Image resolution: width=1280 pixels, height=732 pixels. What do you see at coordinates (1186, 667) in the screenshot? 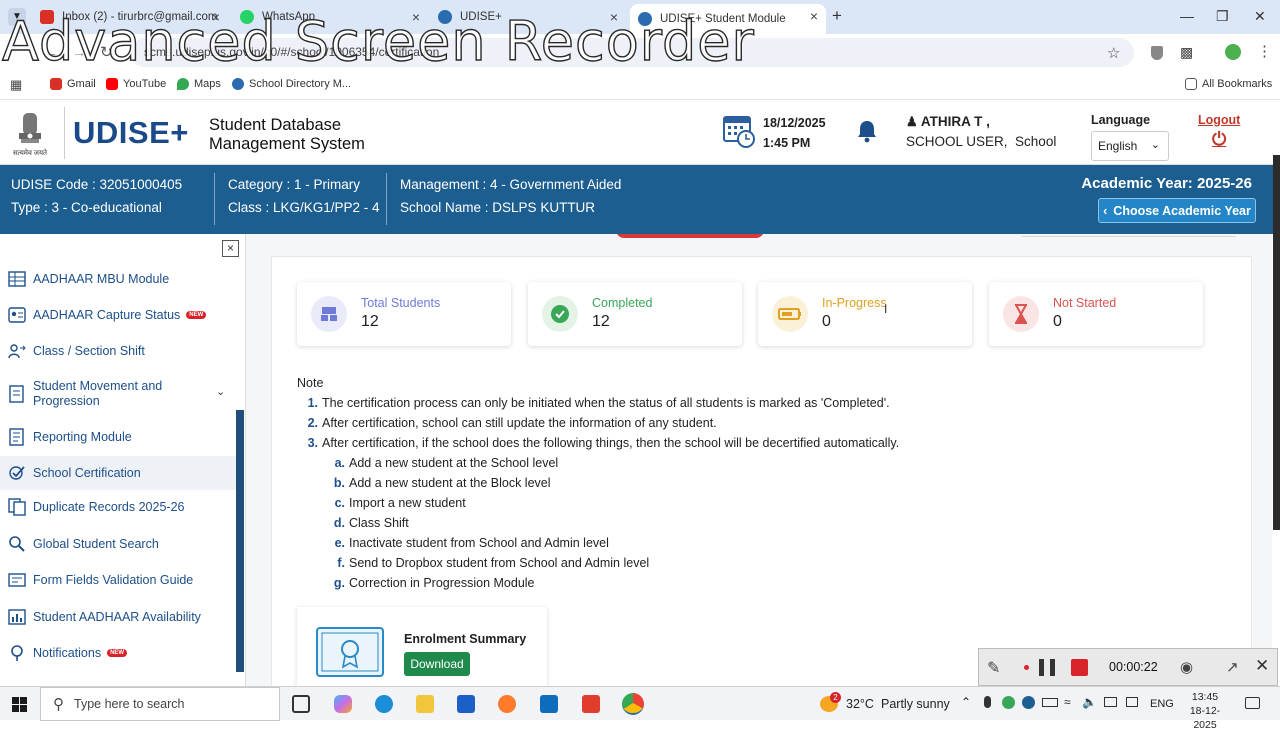
I see `camera-icon: ◉` at bounding box center [1186, 667].